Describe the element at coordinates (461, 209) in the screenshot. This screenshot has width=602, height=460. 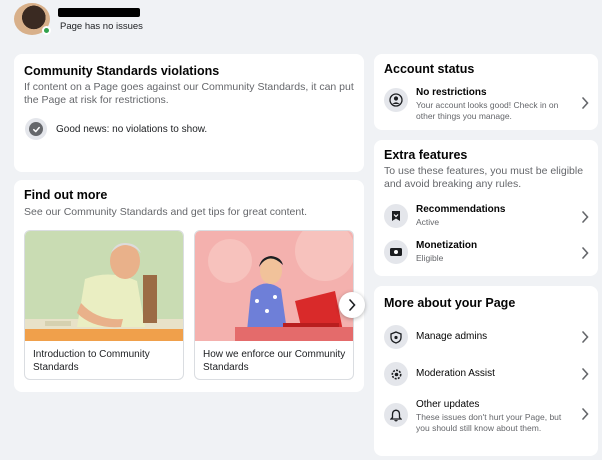
I see `recommendations-label: Recommendations` at that location.